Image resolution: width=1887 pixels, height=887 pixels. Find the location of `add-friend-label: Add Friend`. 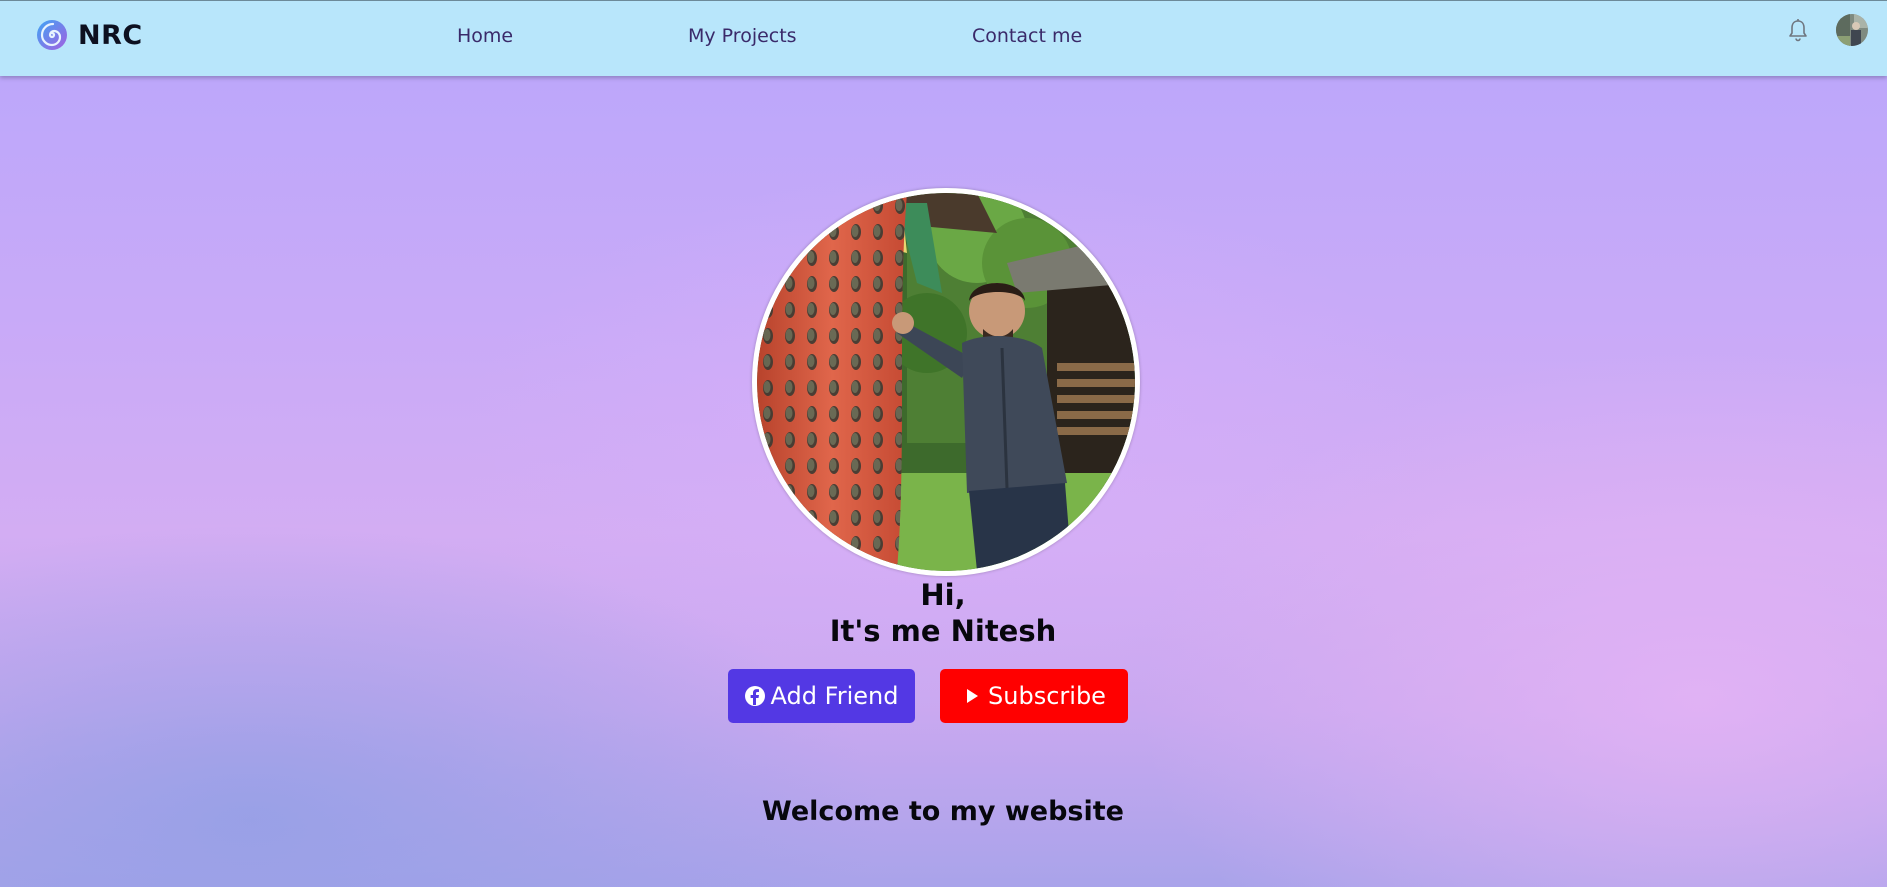

add-friend-label: Add Friend is located at coordinates (834, 696).